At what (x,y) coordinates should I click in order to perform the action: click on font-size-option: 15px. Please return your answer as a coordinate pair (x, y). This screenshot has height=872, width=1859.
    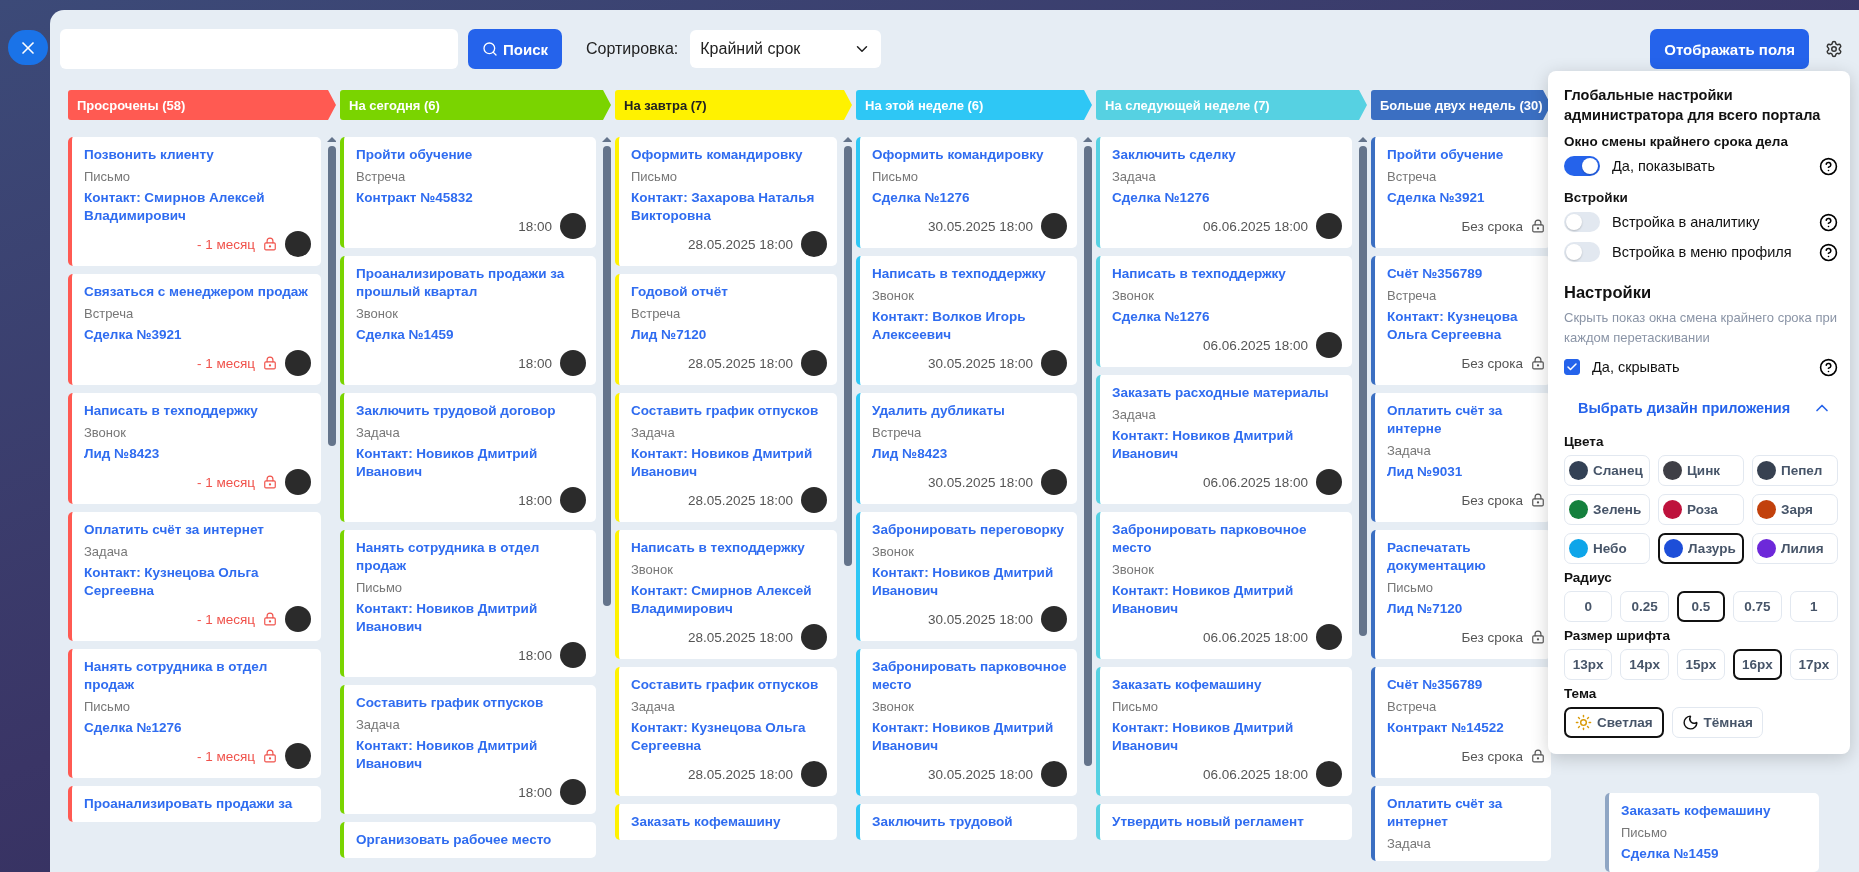
    Looking at the image, I should click on (1701, 664).